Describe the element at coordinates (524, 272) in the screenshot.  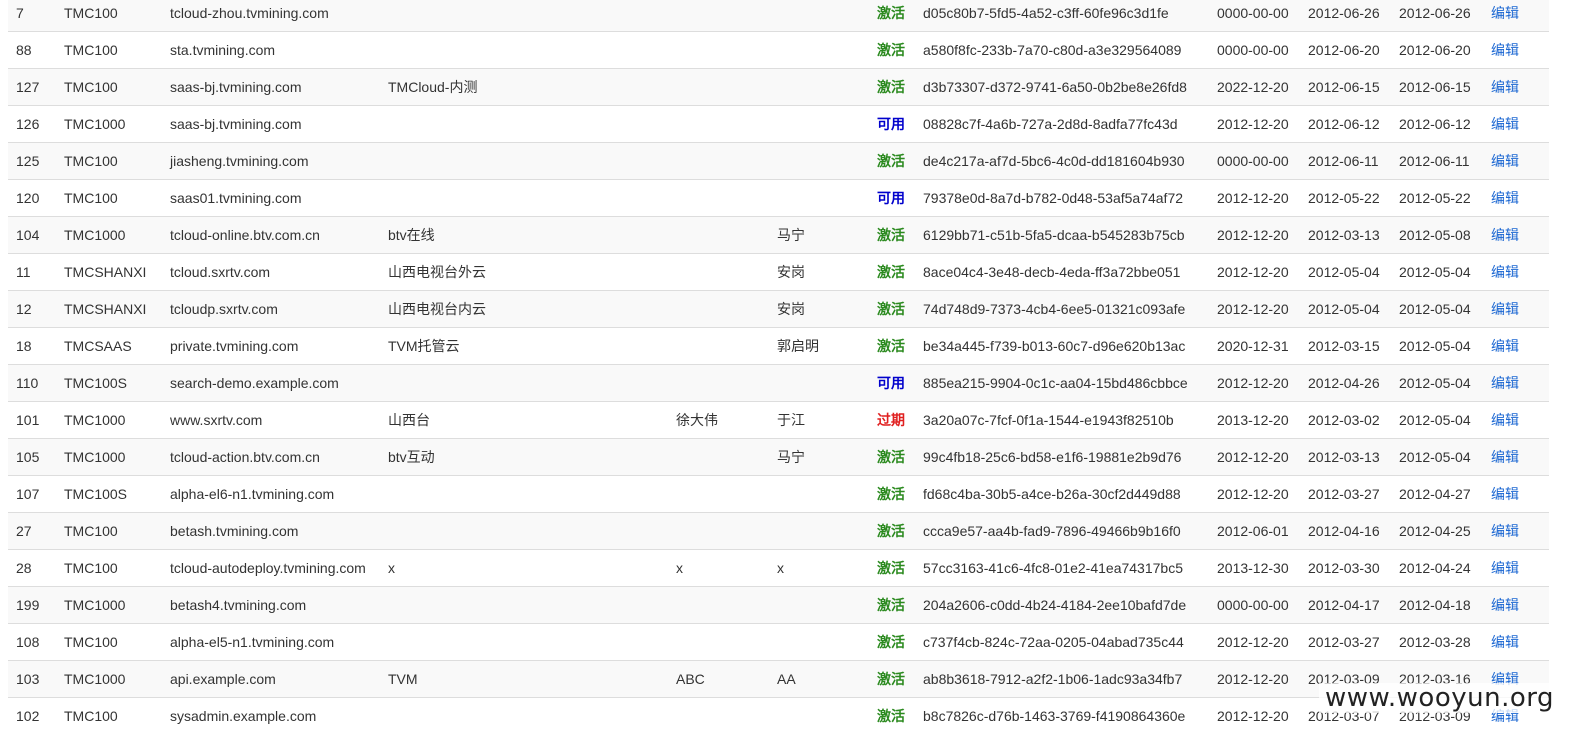
I see `cell-org: 山西电视台外云` at that location.